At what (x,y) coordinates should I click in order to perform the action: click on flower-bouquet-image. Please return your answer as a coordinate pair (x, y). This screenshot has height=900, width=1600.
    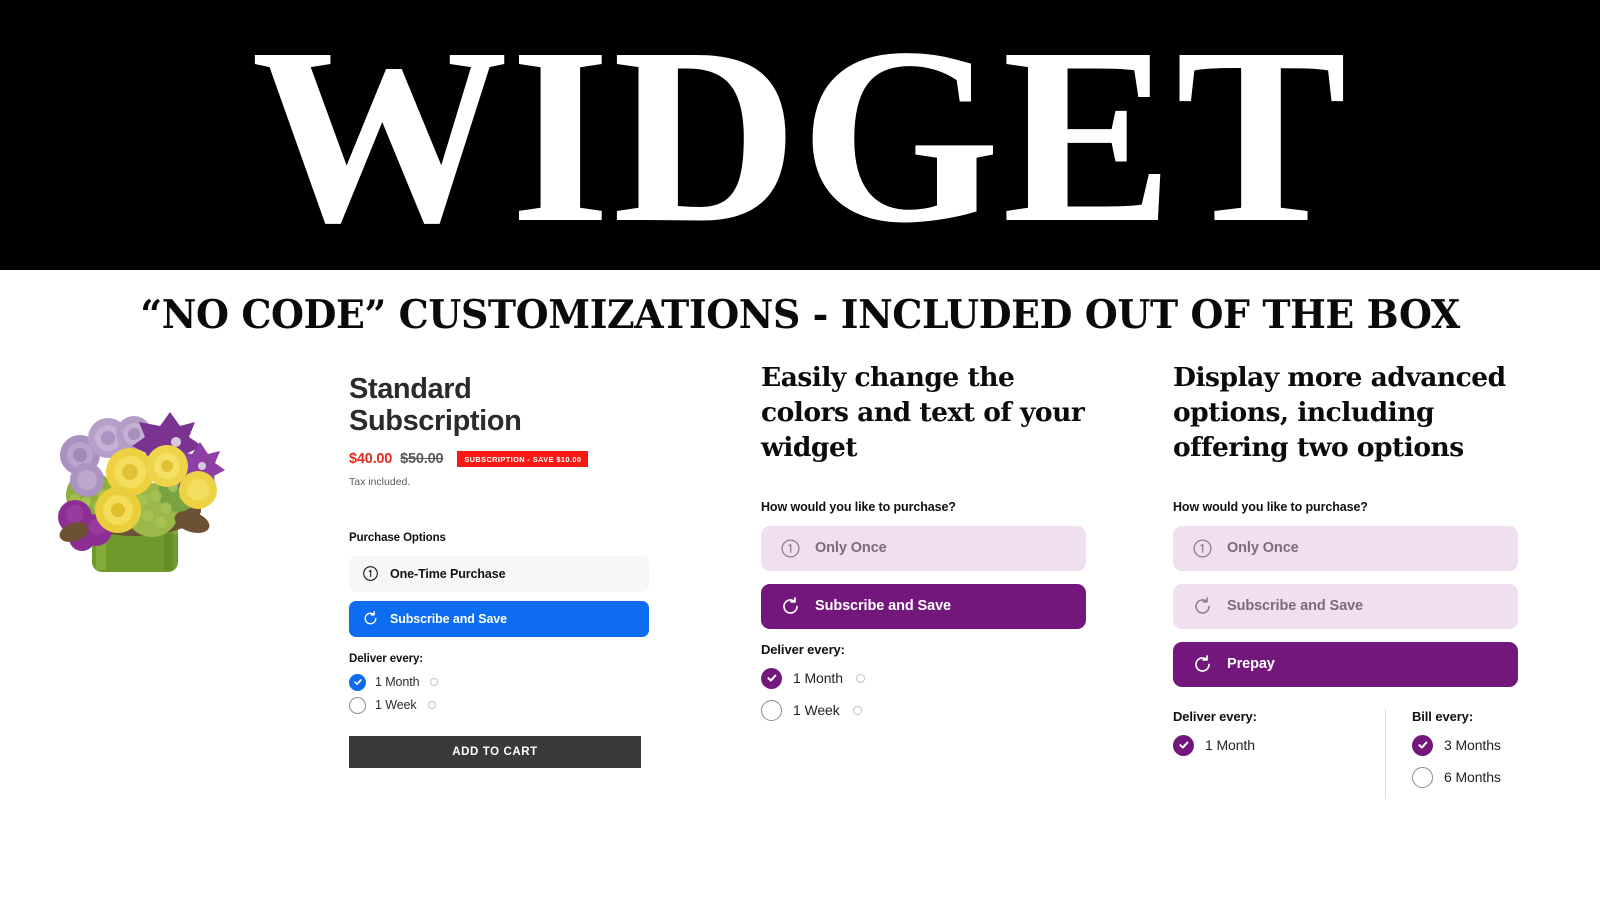
    Looking at the image, I should click on (135, 487).